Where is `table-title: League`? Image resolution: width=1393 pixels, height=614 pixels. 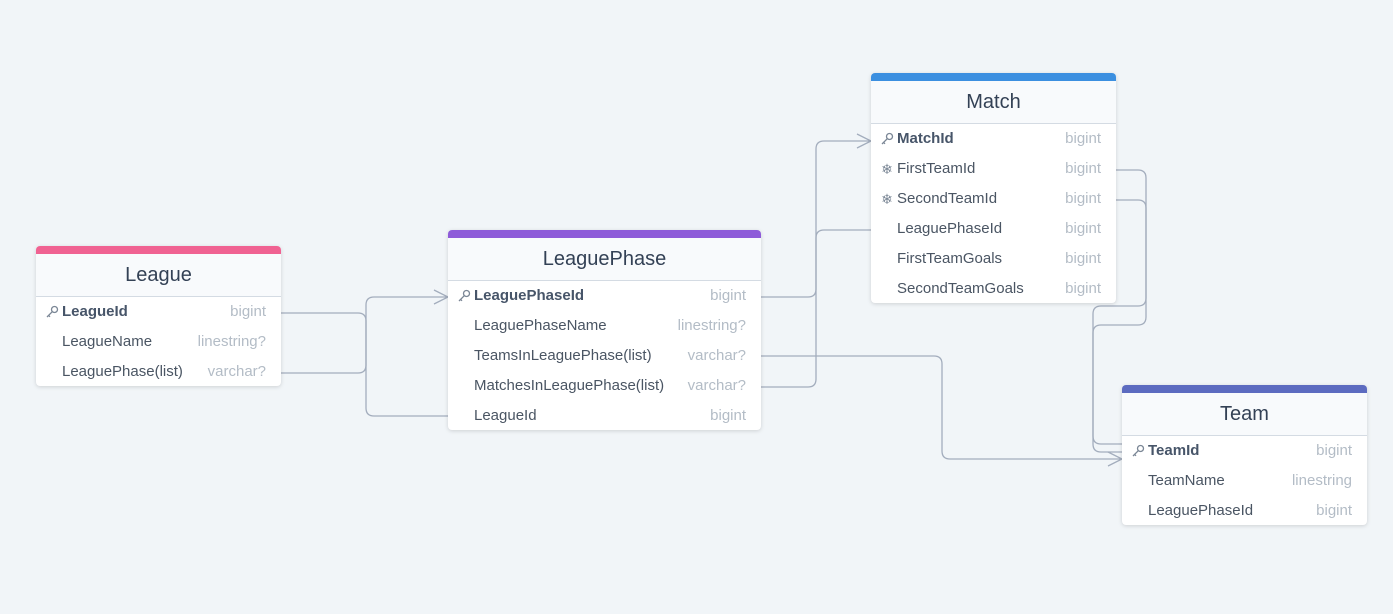 table-title: League is located at coordinates (158, 275).